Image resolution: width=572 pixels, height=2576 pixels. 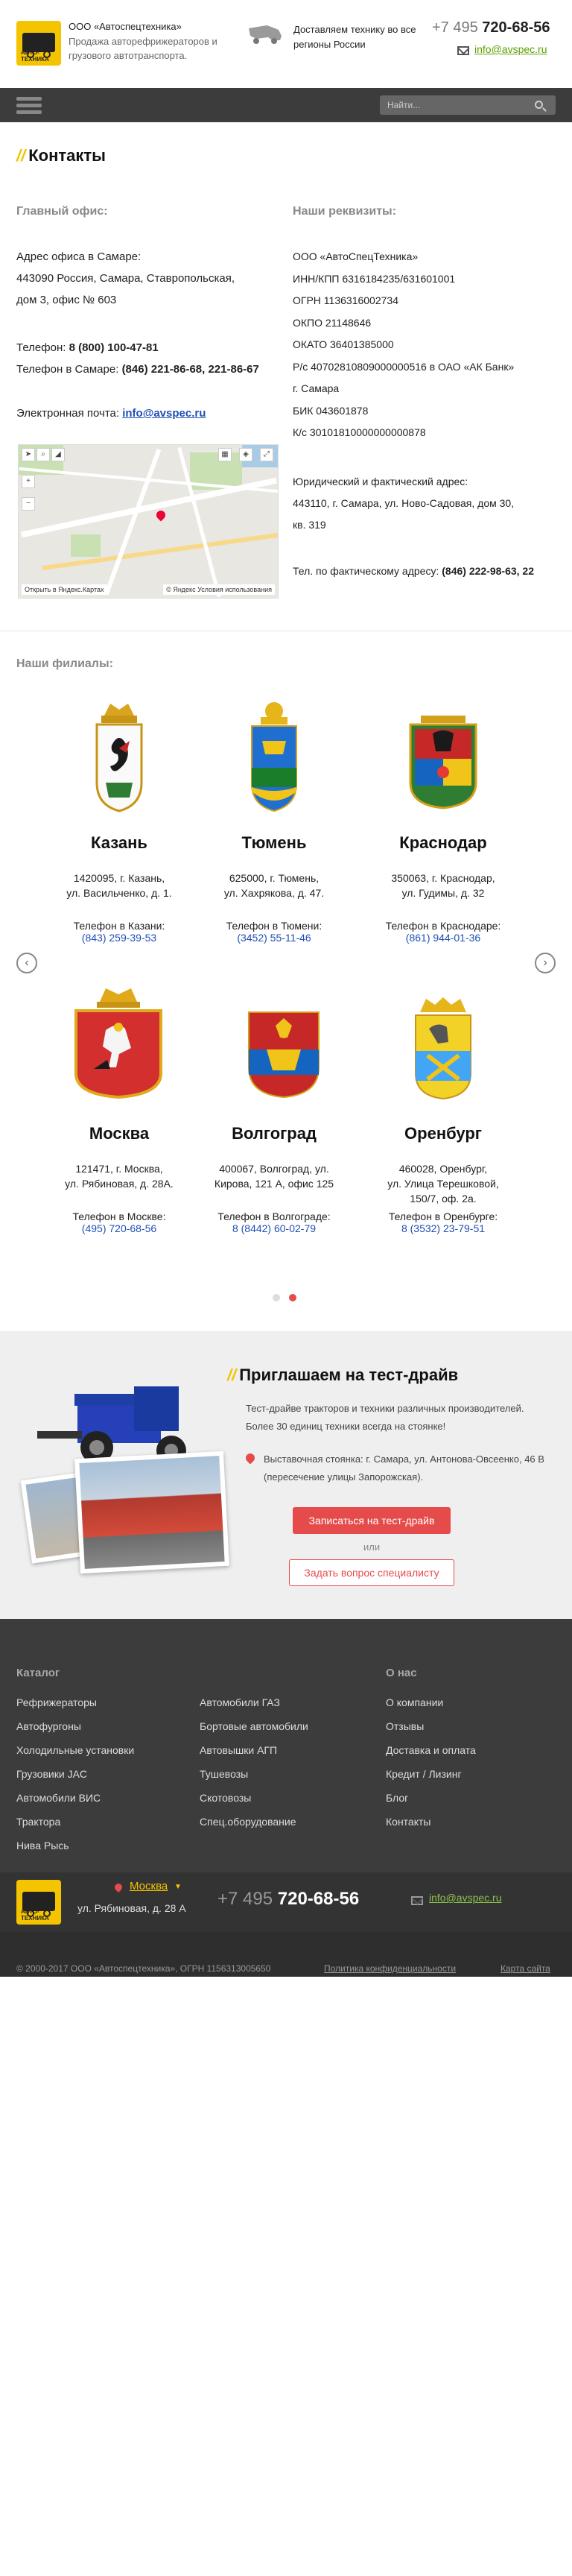 What do you see at coordinates (510, 49) in the screenshot?
I see `header-email-link: info@avspec.ru` at bounding box center [510, 49].